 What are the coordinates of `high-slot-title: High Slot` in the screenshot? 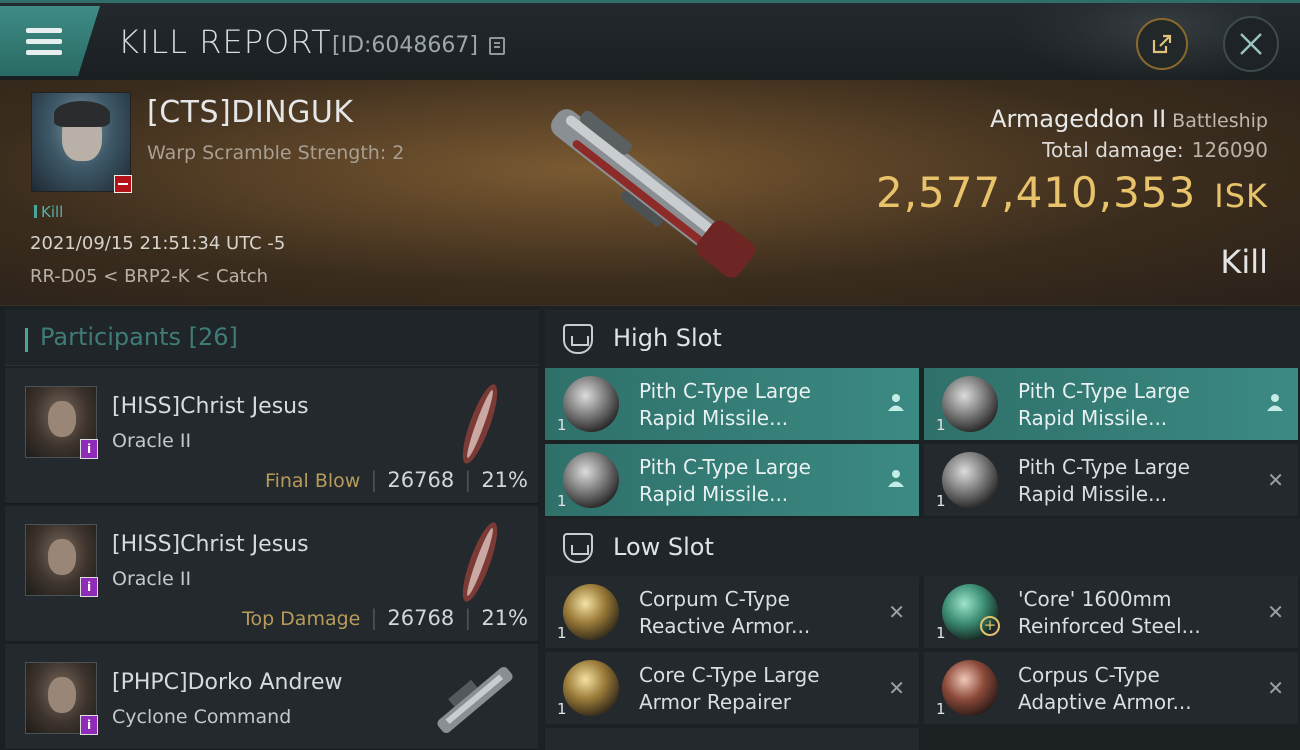 It's located at (667, 338).